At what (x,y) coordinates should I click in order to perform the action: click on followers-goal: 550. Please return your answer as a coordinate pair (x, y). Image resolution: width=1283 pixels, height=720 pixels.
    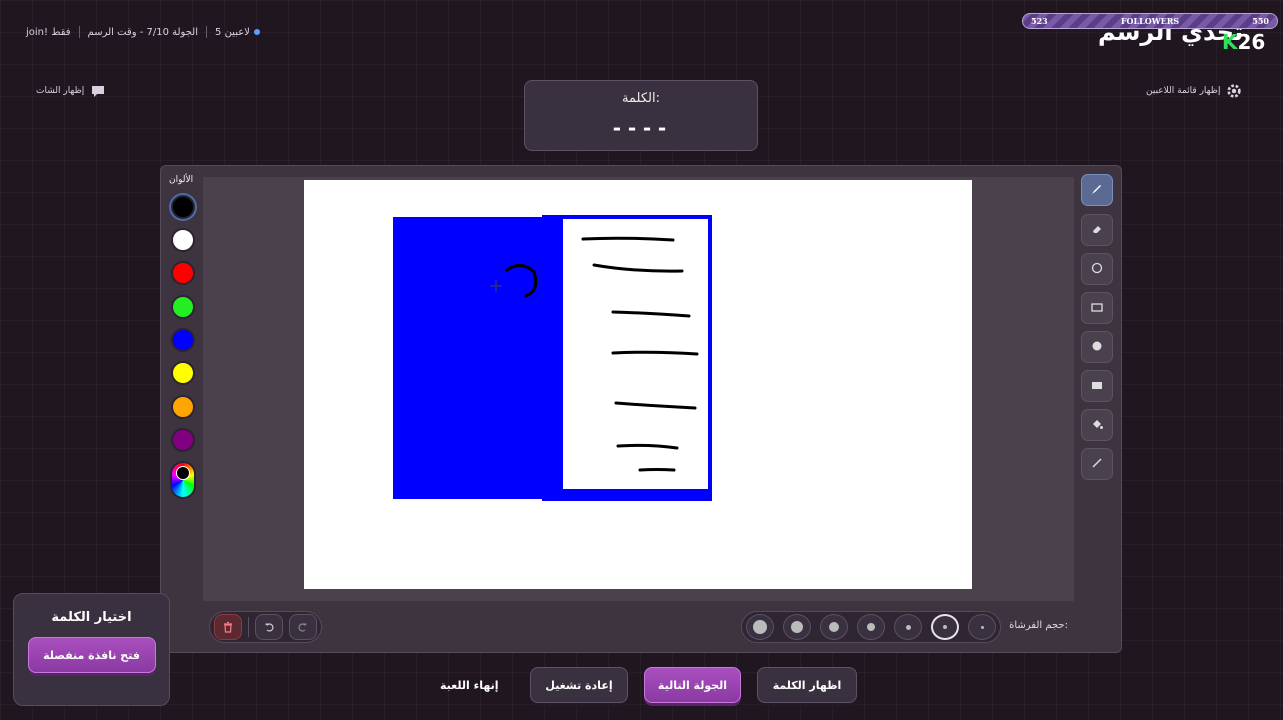
    Looking at the image, I should click on (1260, 21).